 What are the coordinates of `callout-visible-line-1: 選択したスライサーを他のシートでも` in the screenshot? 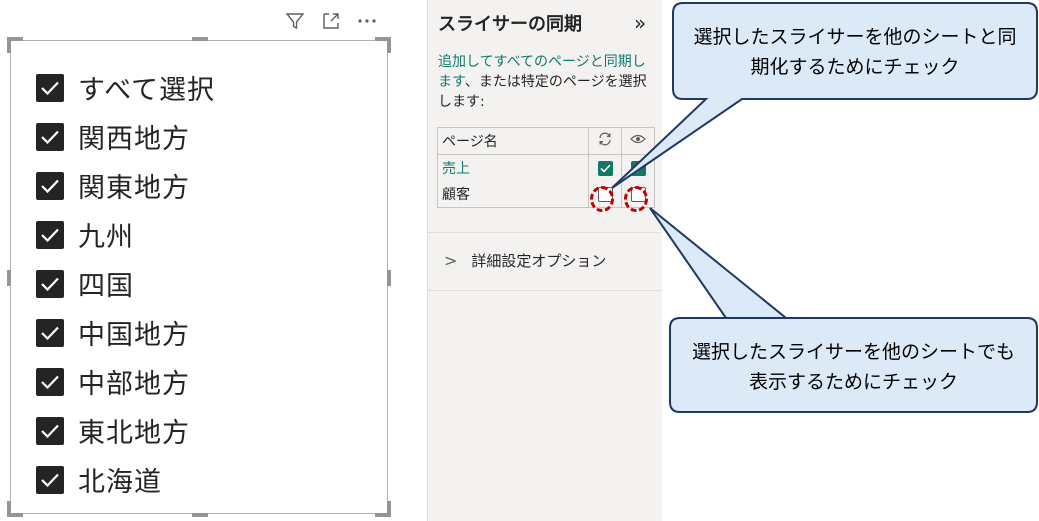 It's located at (853, 352).